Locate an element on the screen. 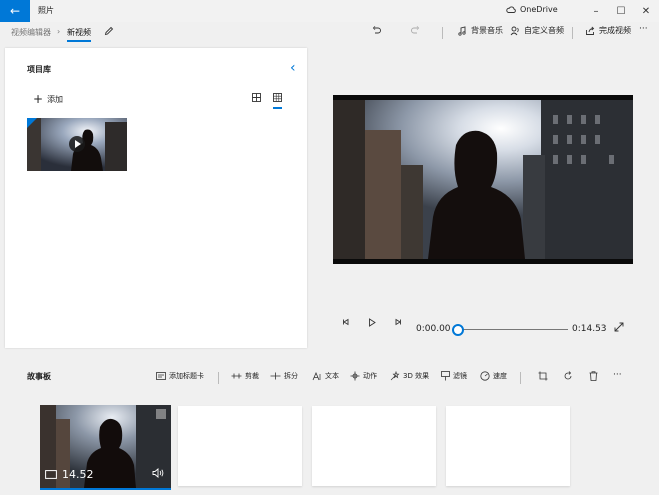  filters-button: 滤镜 is located at coordinates (454, 376).